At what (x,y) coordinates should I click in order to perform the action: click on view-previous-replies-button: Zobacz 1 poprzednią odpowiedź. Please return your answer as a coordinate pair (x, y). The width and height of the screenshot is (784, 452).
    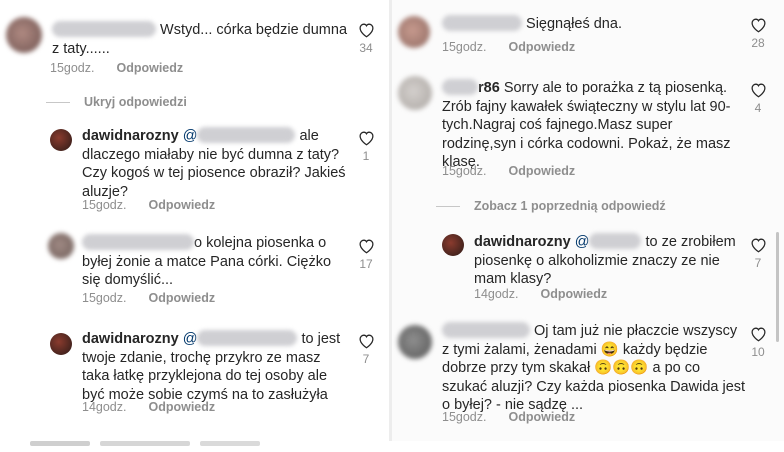
    Looking at the image, I should click on (551, 206).